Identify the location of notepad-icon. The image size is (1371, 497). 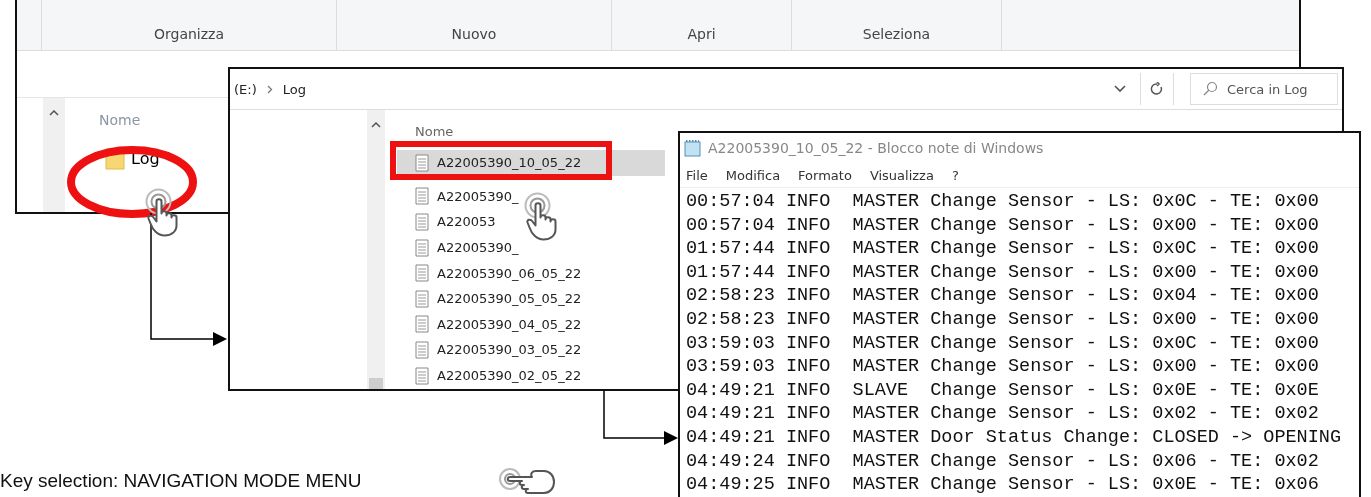
(693, 148).